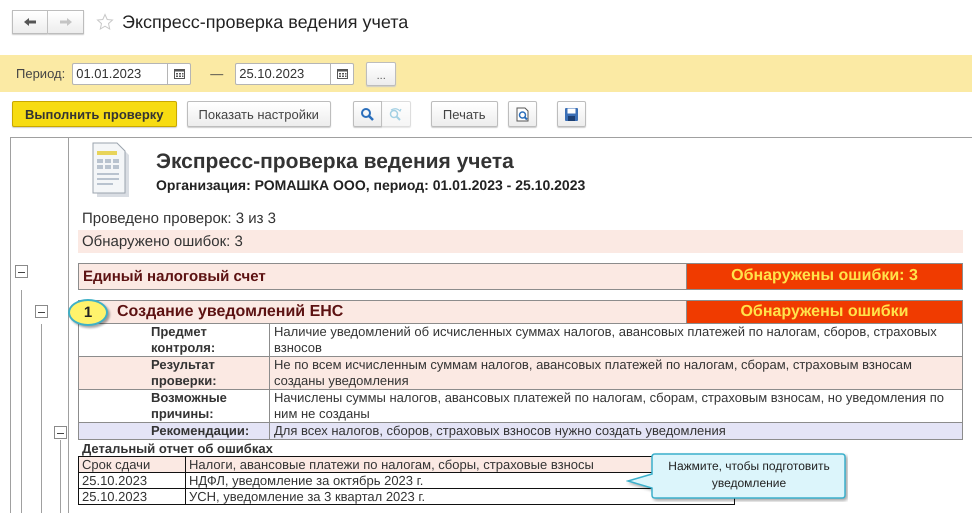 The image size is (972, 513). I want to click on detail-report-title: Детальный отчет об ошибках, so click(177, 448).